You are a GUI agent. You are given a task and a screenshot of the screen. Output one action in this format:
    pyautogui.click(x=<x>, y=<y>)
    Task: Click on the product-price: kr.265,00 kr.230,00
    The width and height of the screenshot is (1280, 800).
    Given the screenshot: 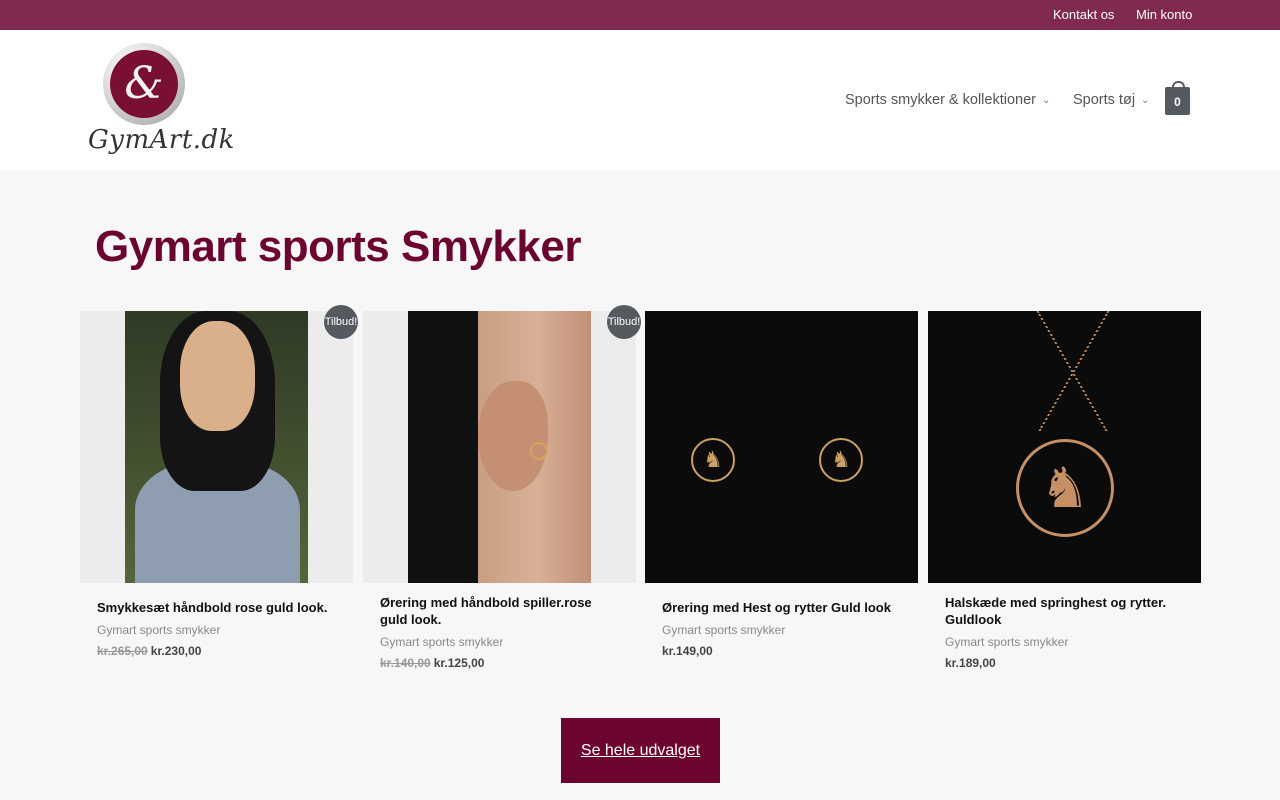 What is the action you would take?
    pyautogui.click(x=149, y=651)
    